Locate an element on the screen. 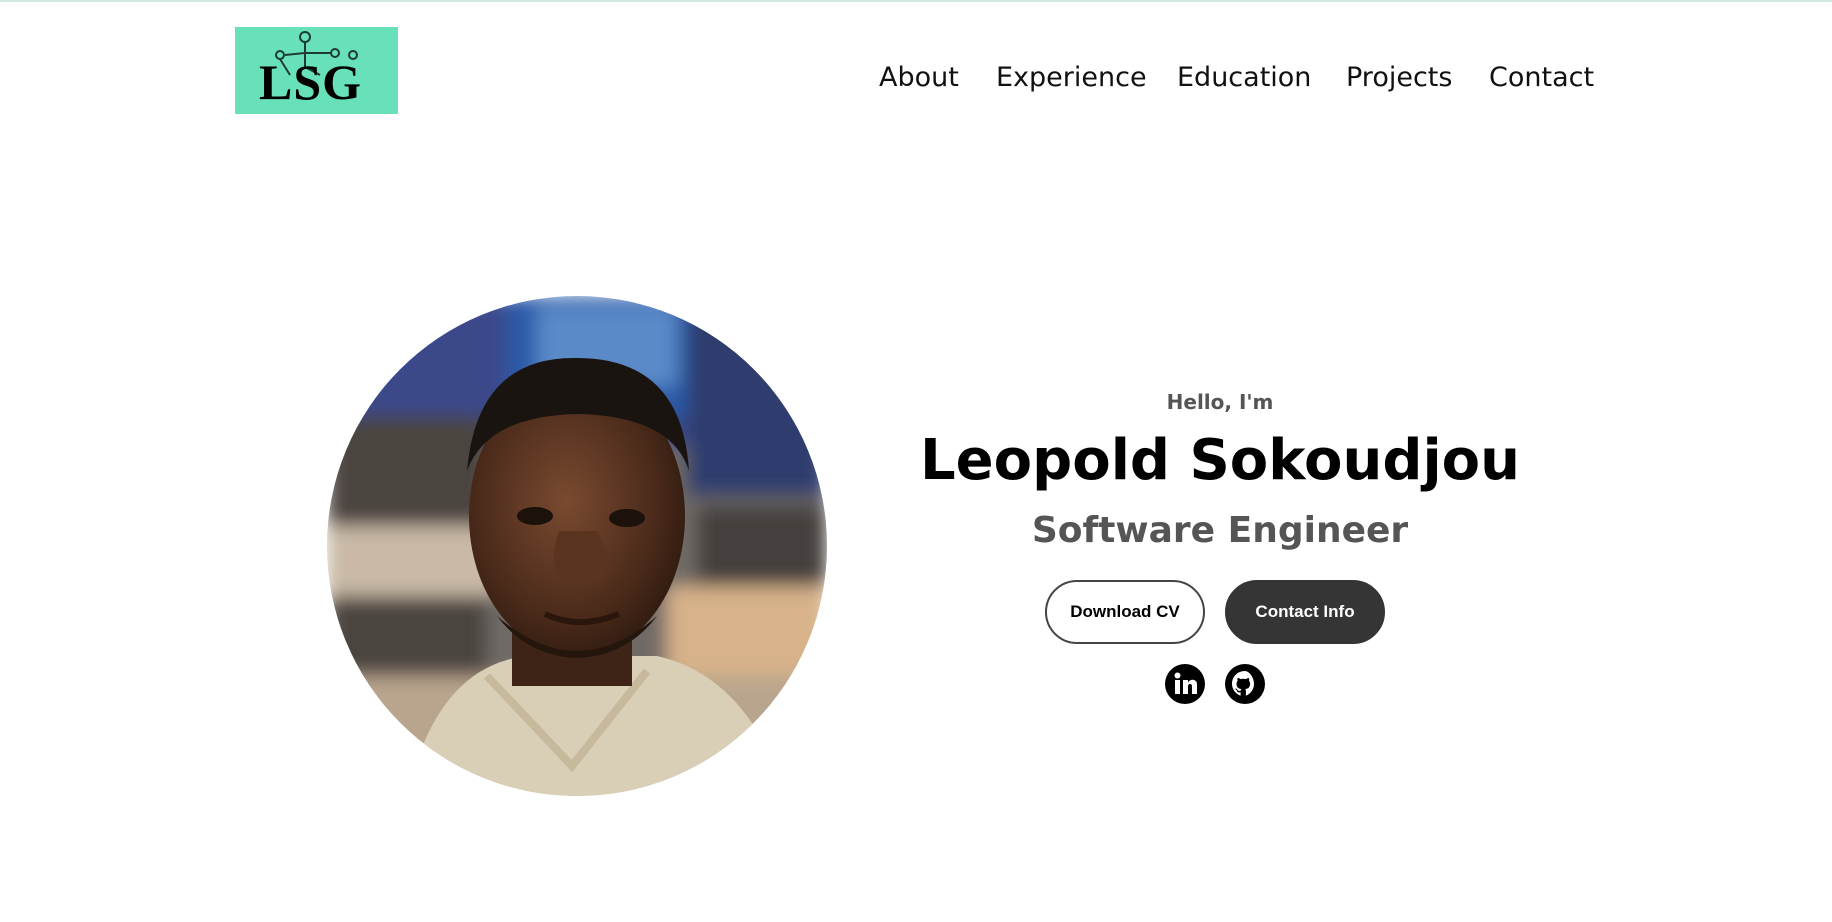  hero-role: Software Engineer is located at coordinates (1220, 530).